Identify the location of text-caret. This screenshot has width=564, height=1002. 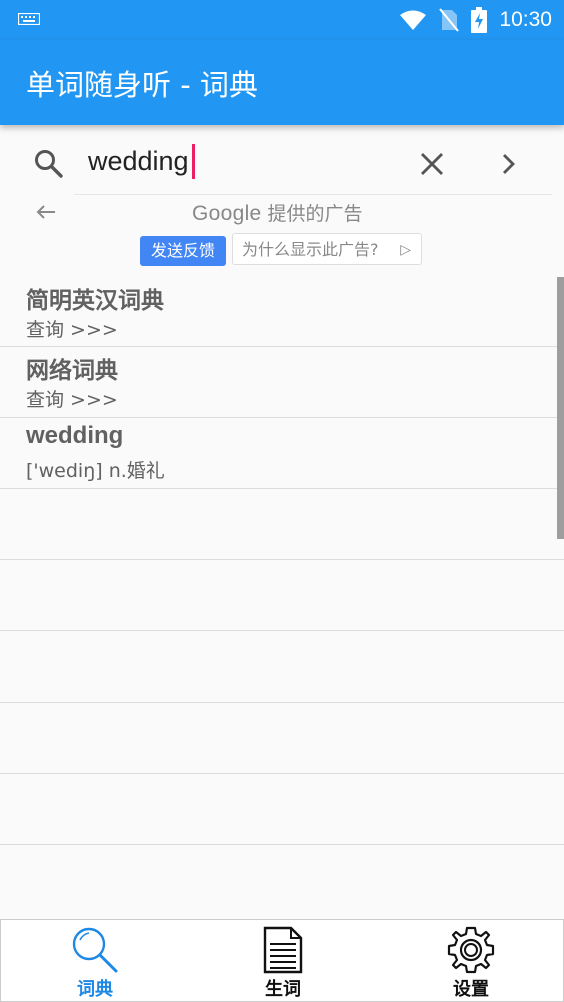
(193, 161).